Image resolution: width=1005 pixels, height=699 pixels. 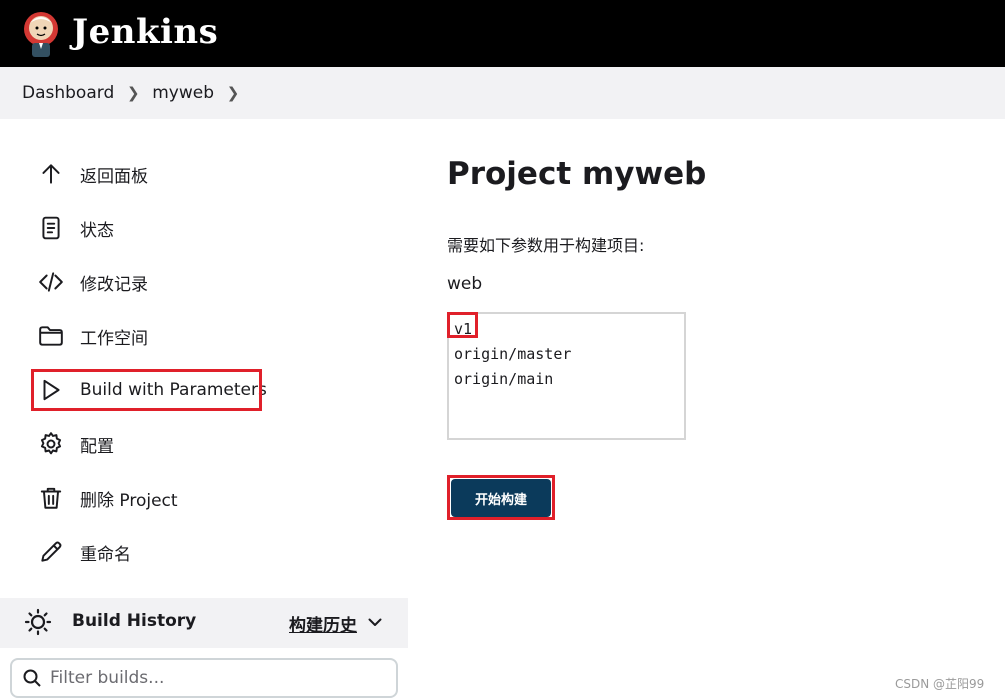 What do you see at coordinates (51, 552) in the screenshot?
I see `pencil-icon` at bounding box center [51, 552].